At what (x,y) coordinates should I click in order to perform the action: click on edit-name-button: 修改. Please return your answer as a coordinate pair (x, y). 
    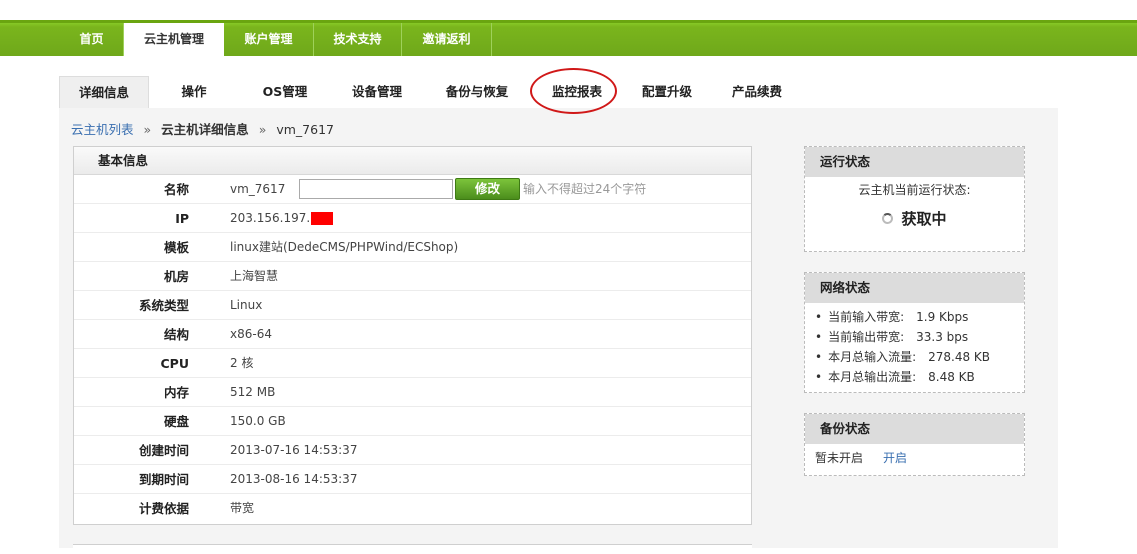
    Looking at the image, I should click on (487, 189).